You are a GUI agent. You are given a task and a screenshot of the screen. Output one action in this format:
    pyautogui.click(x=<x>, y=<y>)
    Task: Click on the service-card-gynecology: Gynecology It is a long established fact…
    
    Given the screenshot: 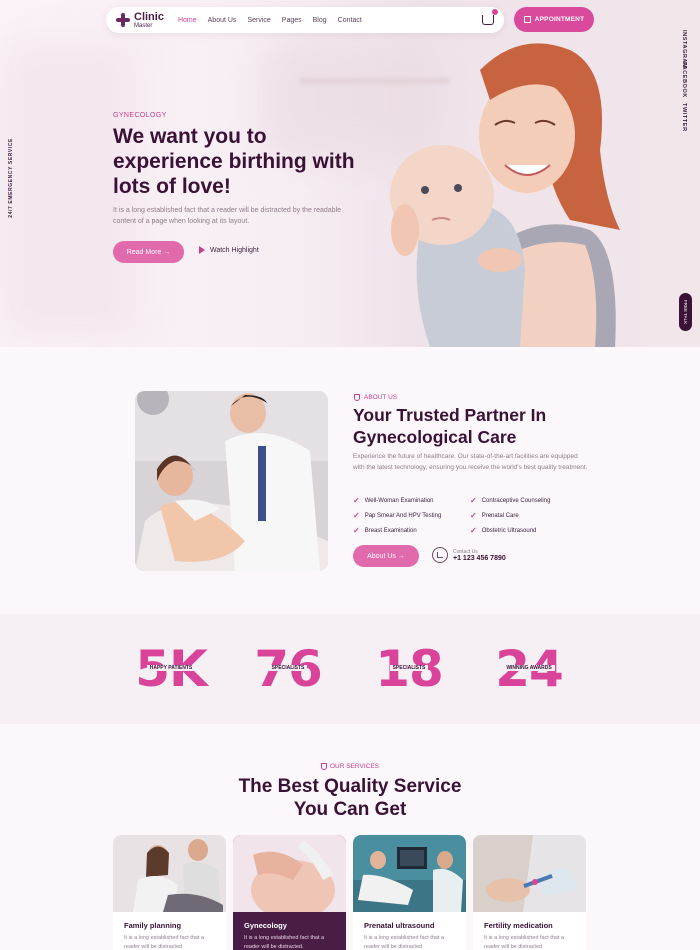 What is the action you would take?
    pyautogui.click(x=289, y=892)
    